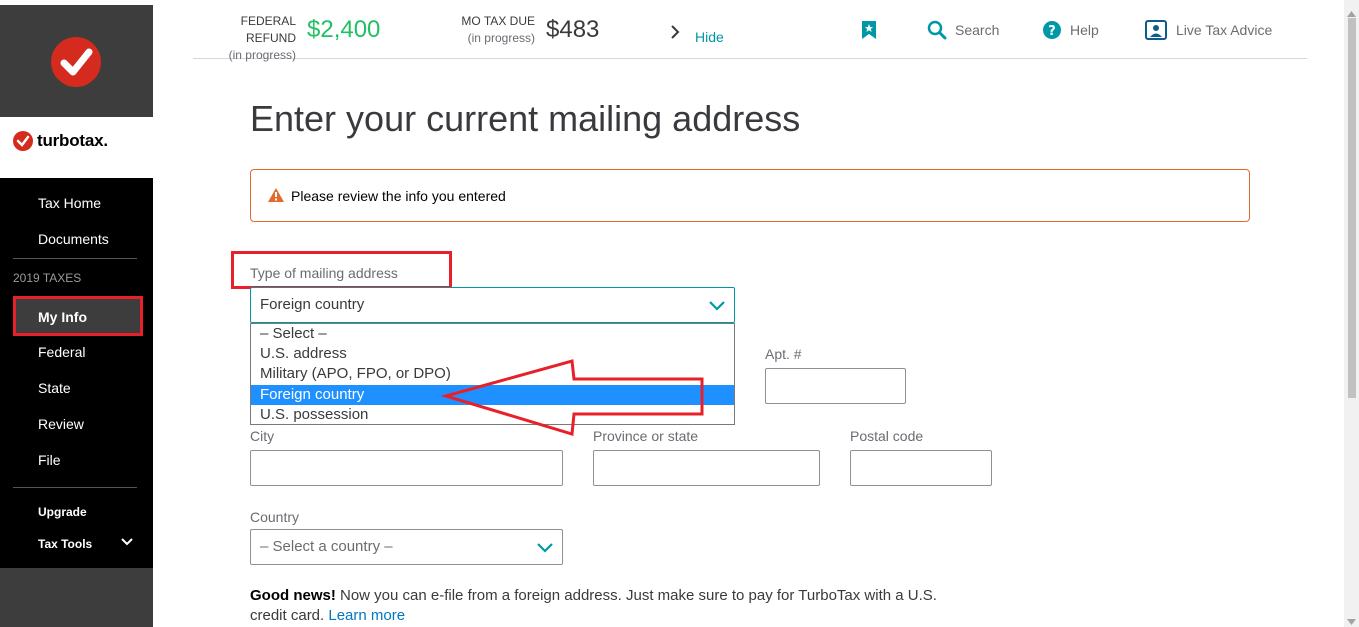  What do you see at coordinates (72, 140) in the screenshot?
I see `brand-name: turbotax.` at bounding box center [72, 140].